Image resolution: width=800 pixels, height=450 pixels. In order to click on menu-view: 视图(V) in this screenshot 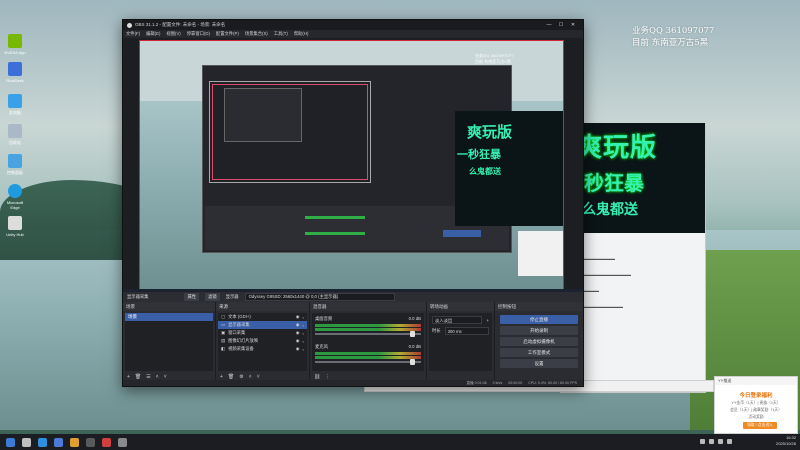, I will do `click(173, 34)`.